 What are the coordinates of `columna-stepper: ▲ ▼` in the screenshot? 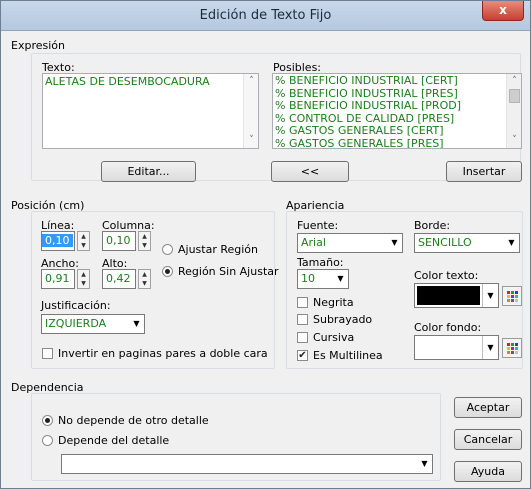 It's located at (144, 241).